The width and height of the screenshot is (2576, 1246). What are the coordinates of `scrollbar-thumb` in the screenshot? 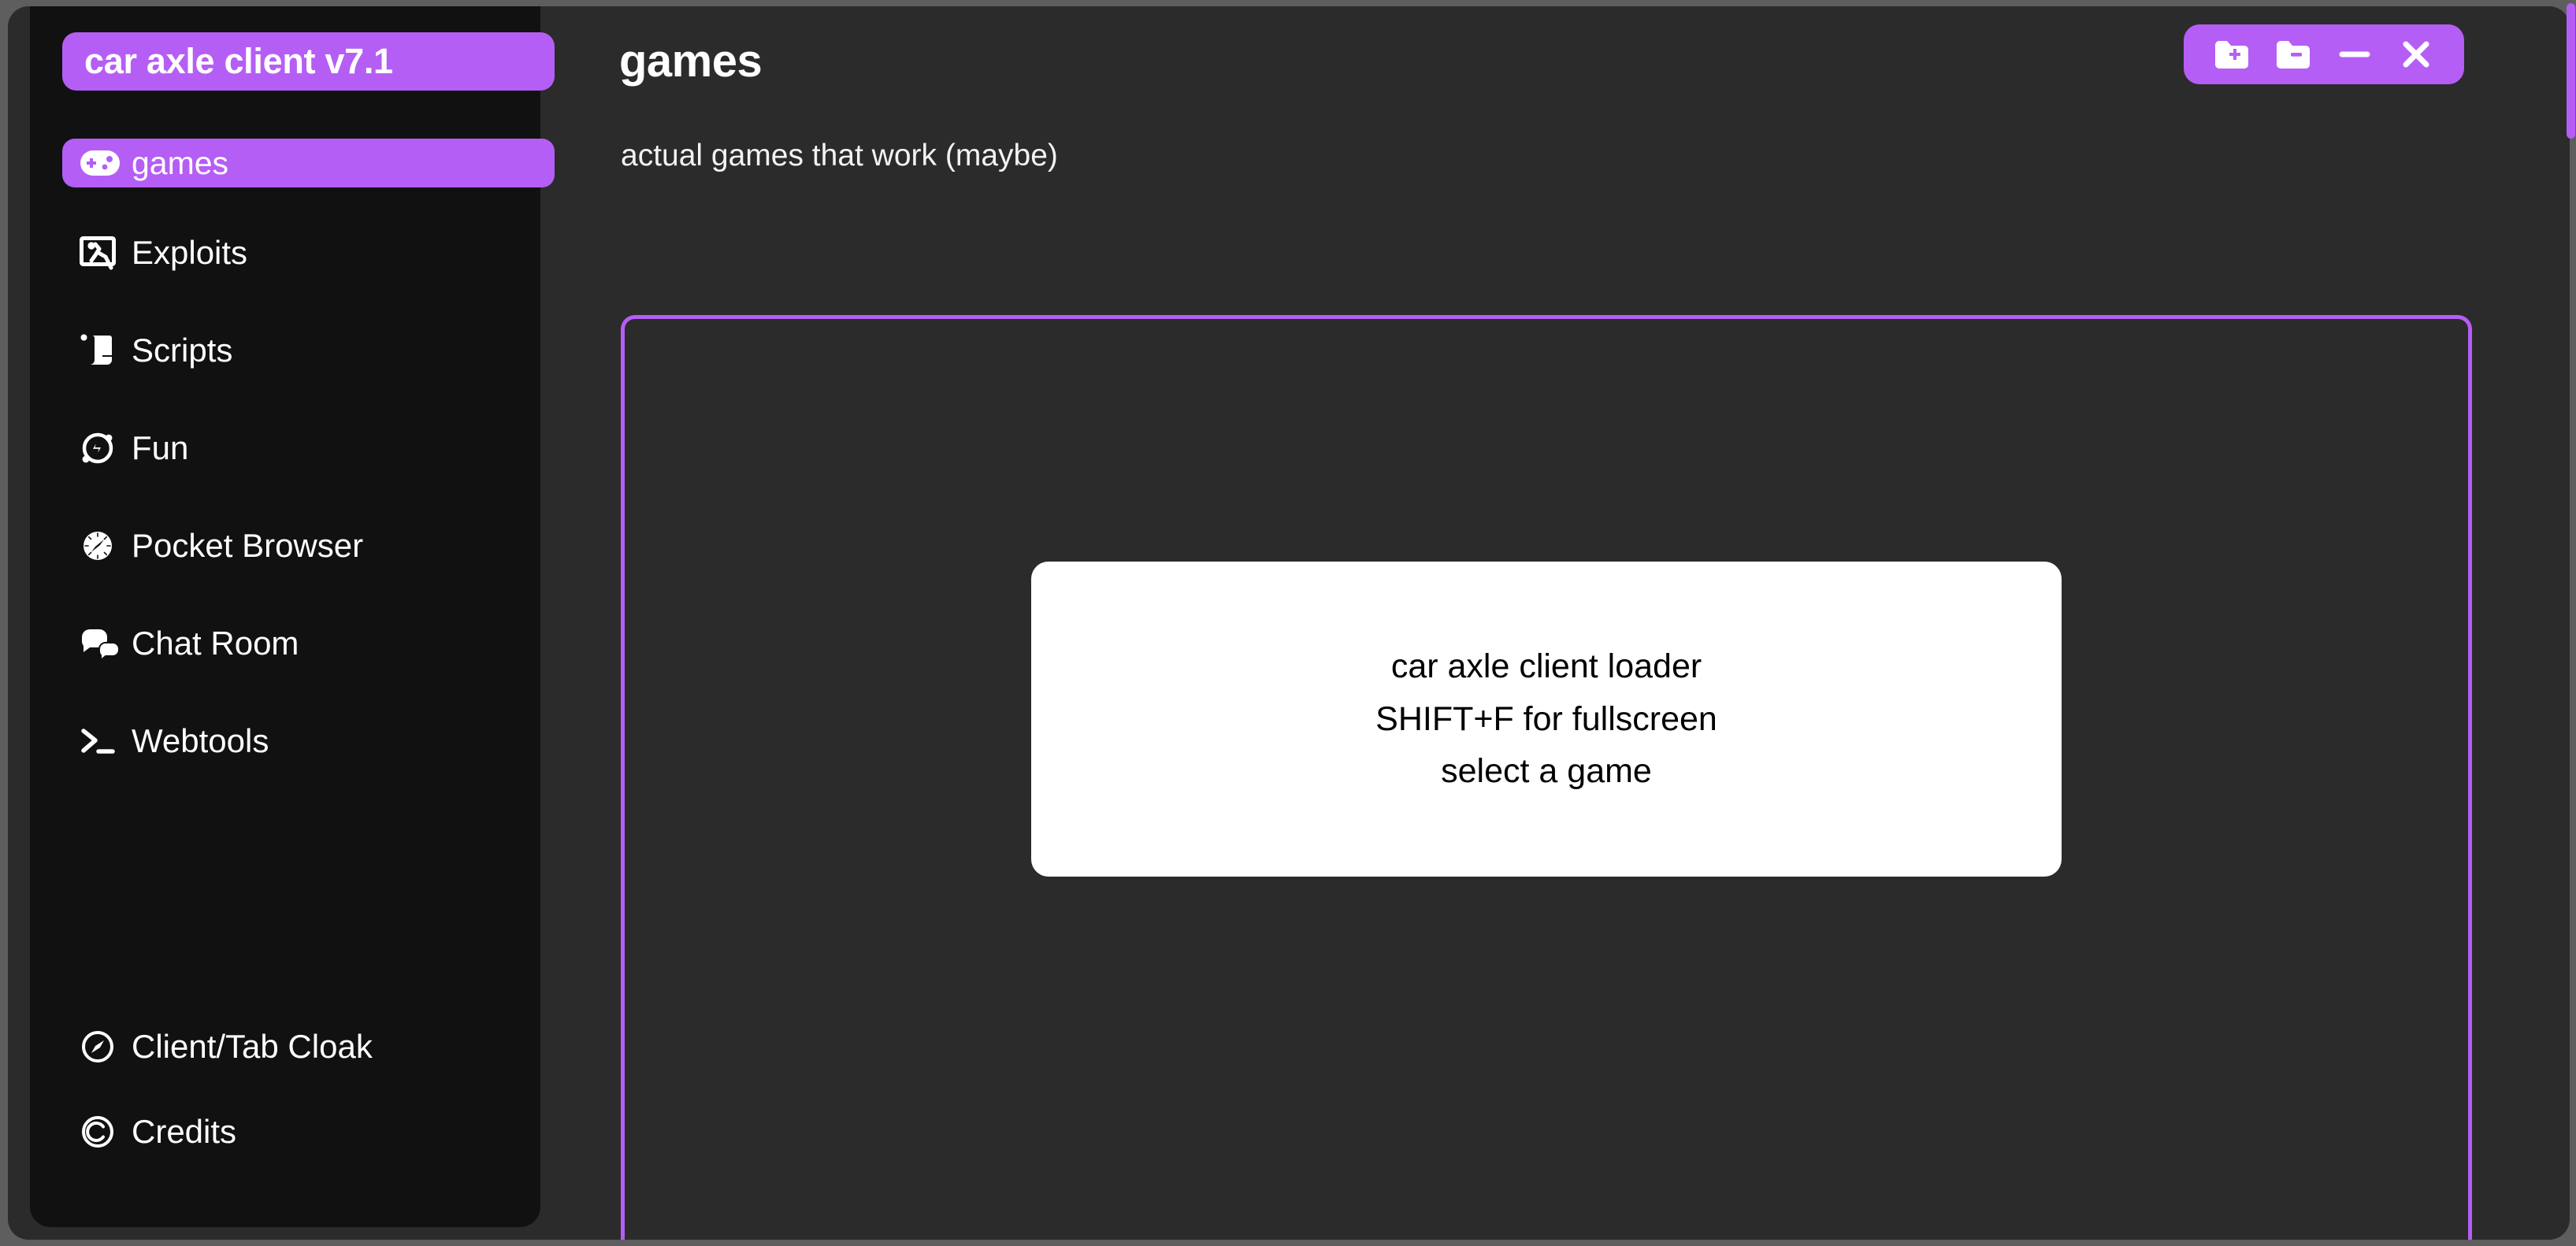 It's located at (2571, 71).